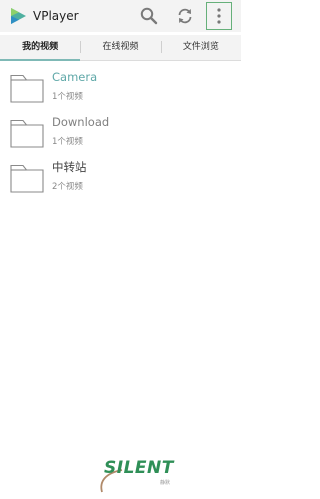  Describe the element at coordinates (120, 16) in the screenshot. I see `app-bar: VPlayer` at that location.